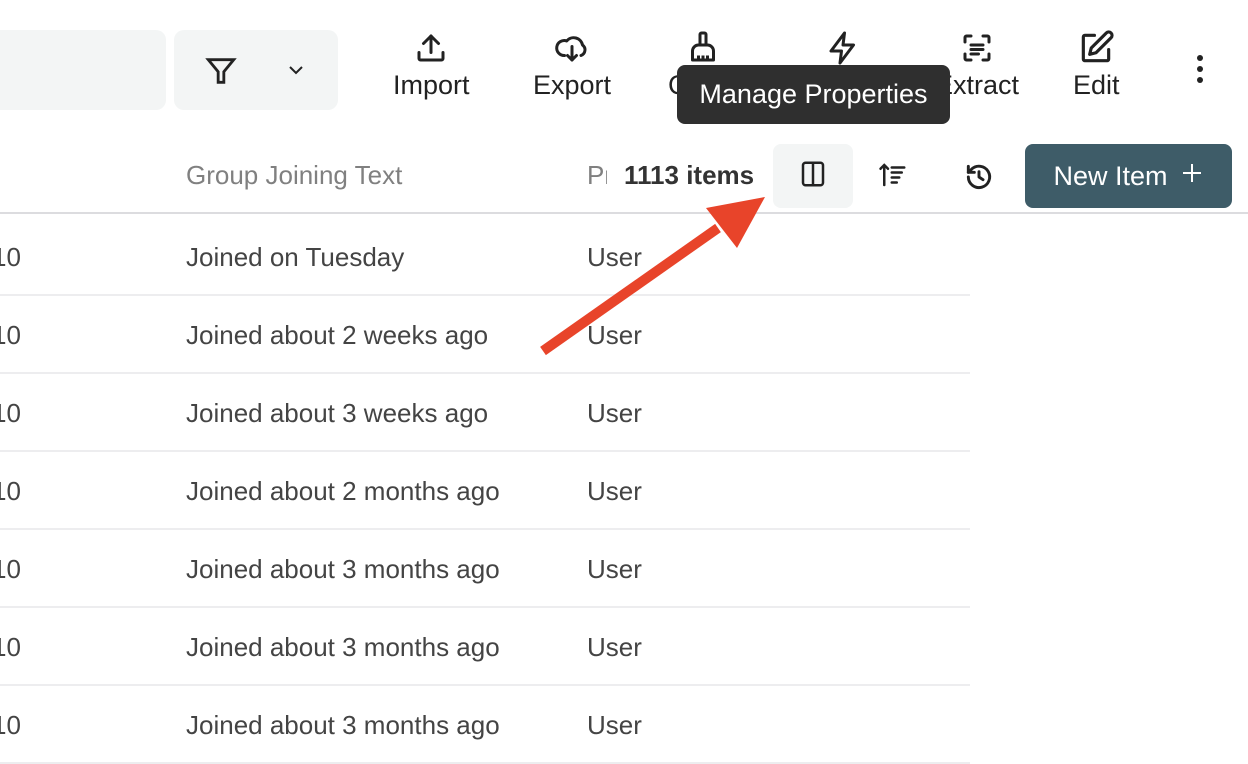 The height and width of the screenshot is (764, 1248). What do you see at coordinates (1096, 85) in the screenshot?
I see `edit-label: Edit` at bounding box center [1096, 85].